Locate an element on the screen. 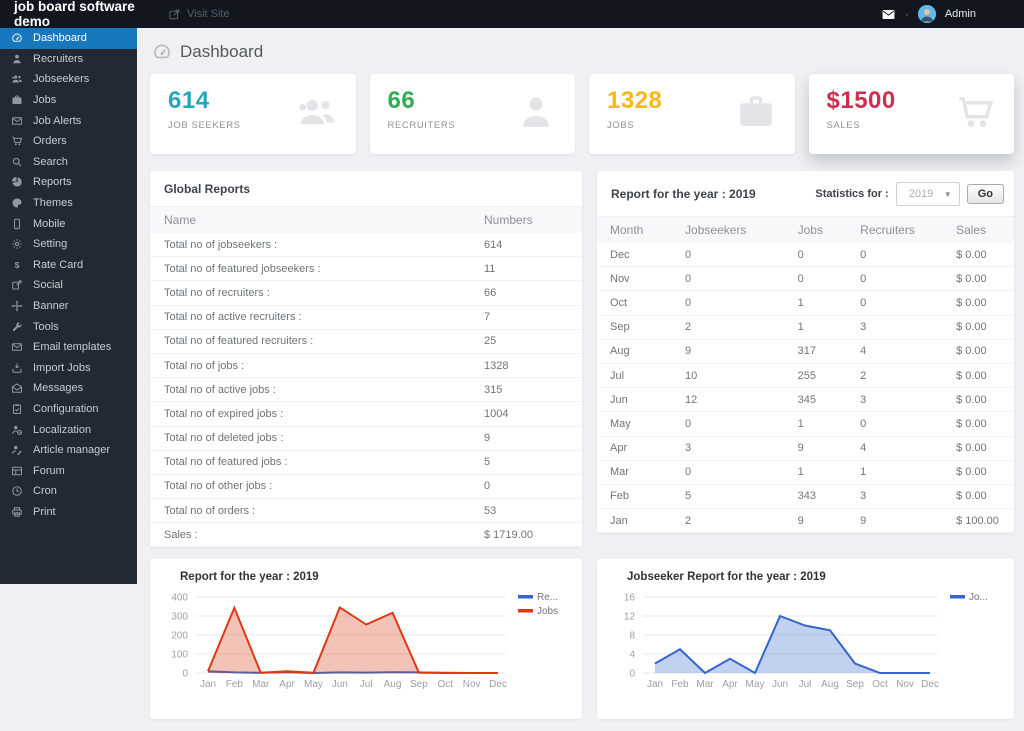  move-icon is located at coordinates (17, 306).